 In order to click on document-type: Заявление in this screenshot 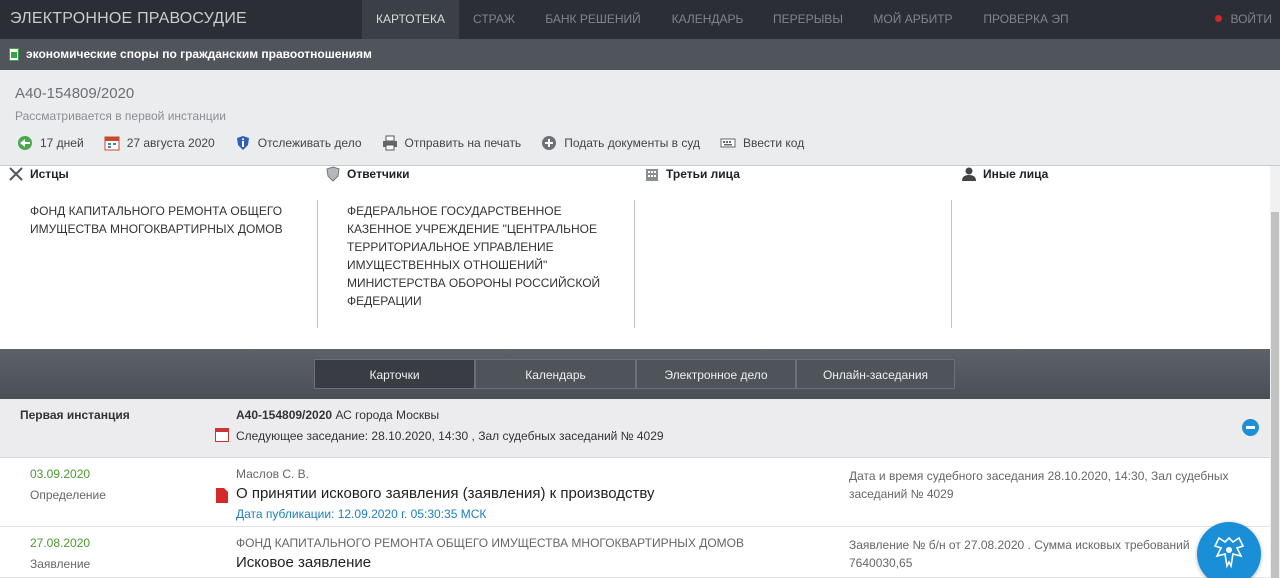, I will do `click(60, 564)`.